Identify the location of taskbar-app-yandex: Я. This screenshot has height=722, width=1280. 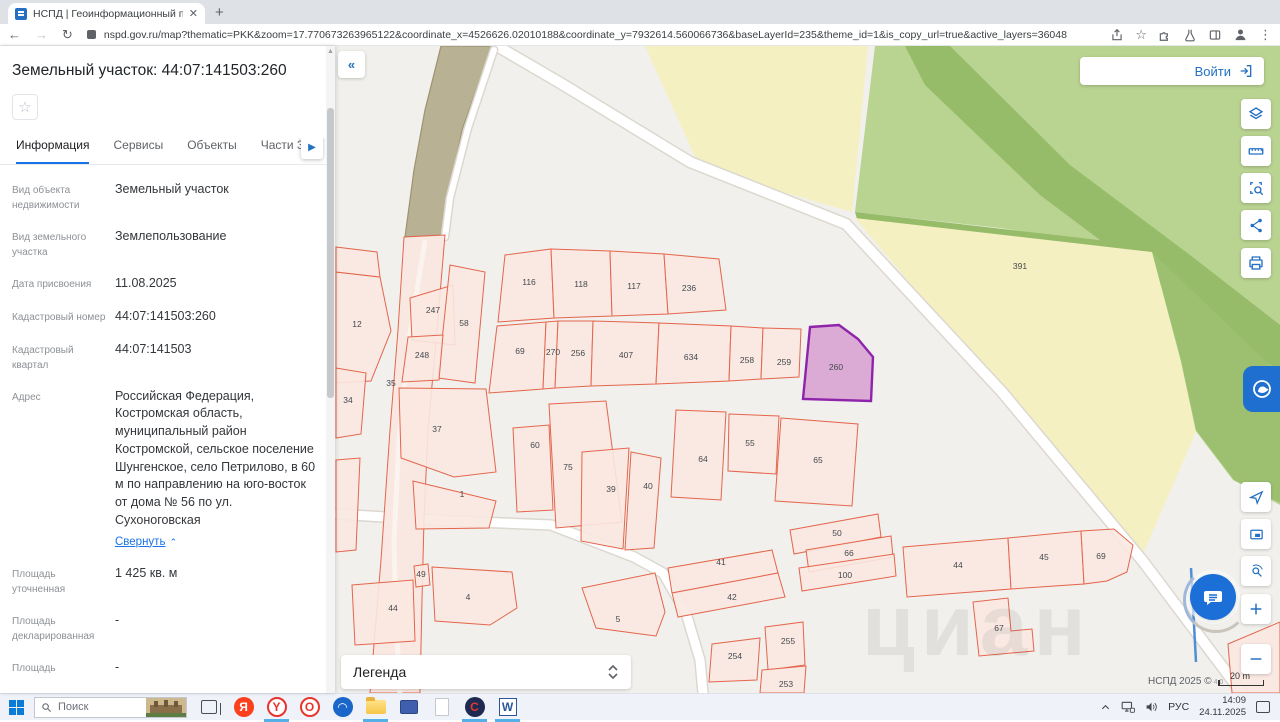
(243, 707).